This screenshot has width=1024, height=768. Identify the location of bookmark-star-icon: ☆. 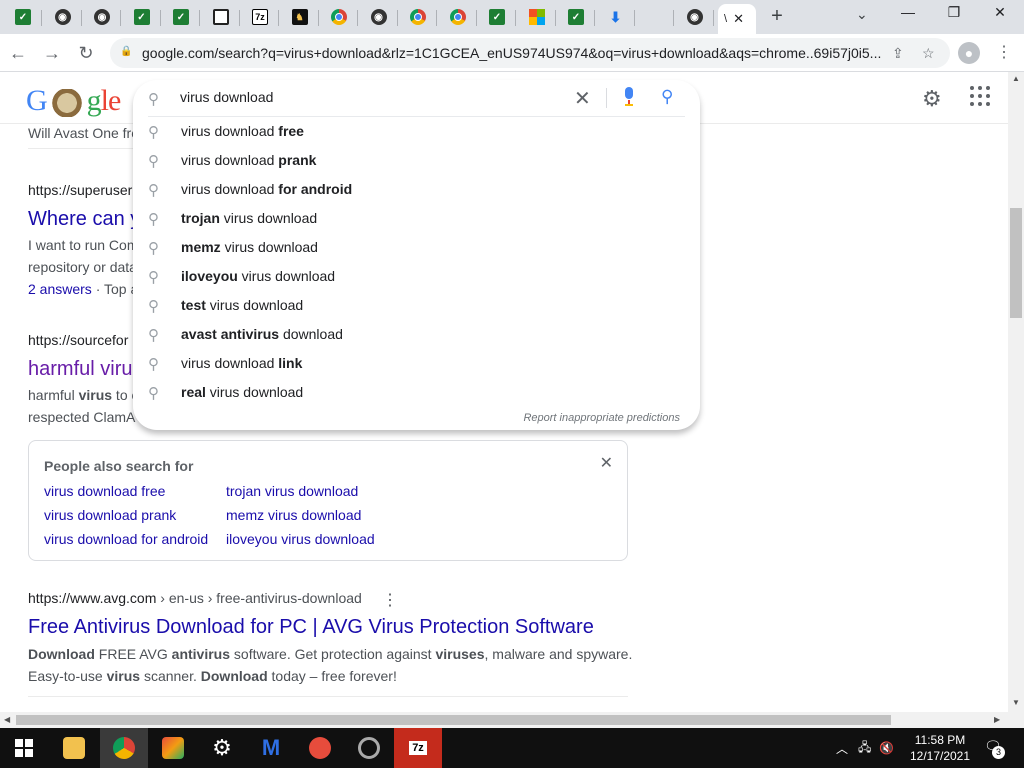
(928, 53).